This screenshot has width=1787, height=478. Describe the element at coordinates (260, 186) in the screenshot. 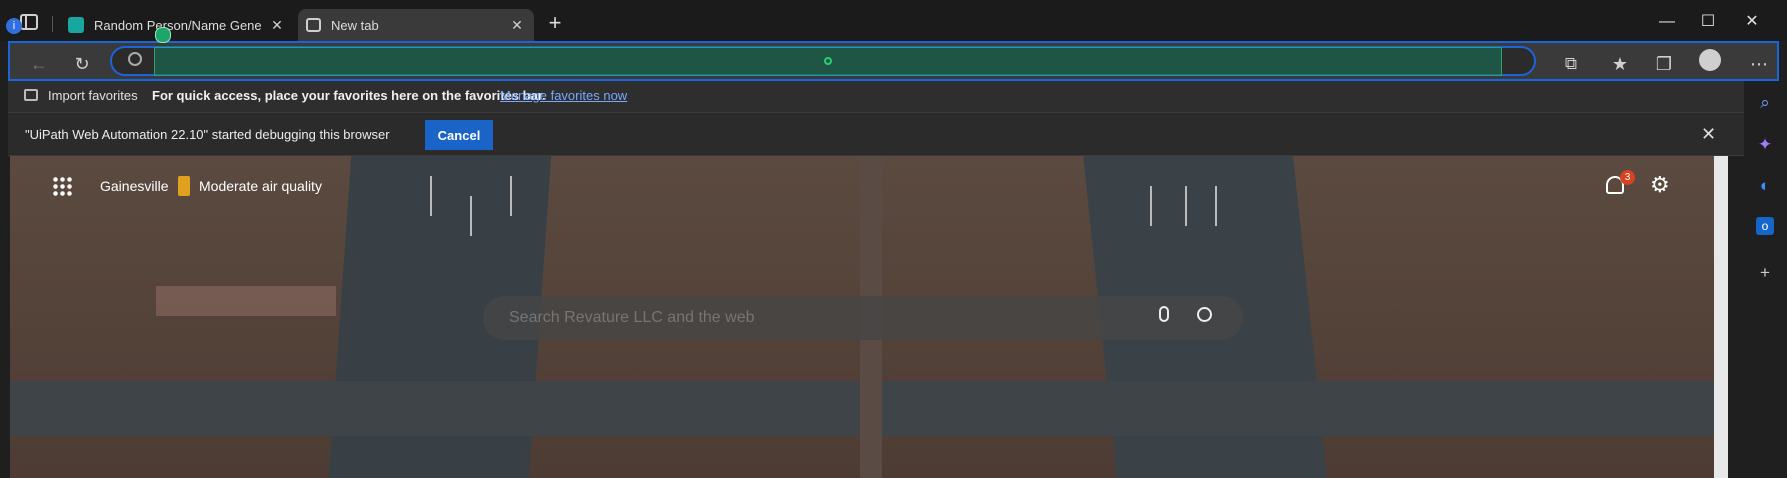

I see `air-quality-label: Moderate air quality` at that location.